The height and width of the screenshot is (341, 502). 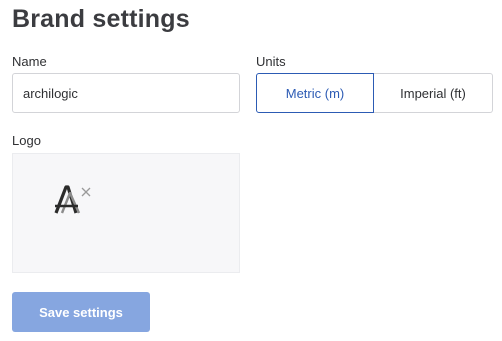 I want to click on units-metric-button: Metric (m), so click(x=315, y=93).